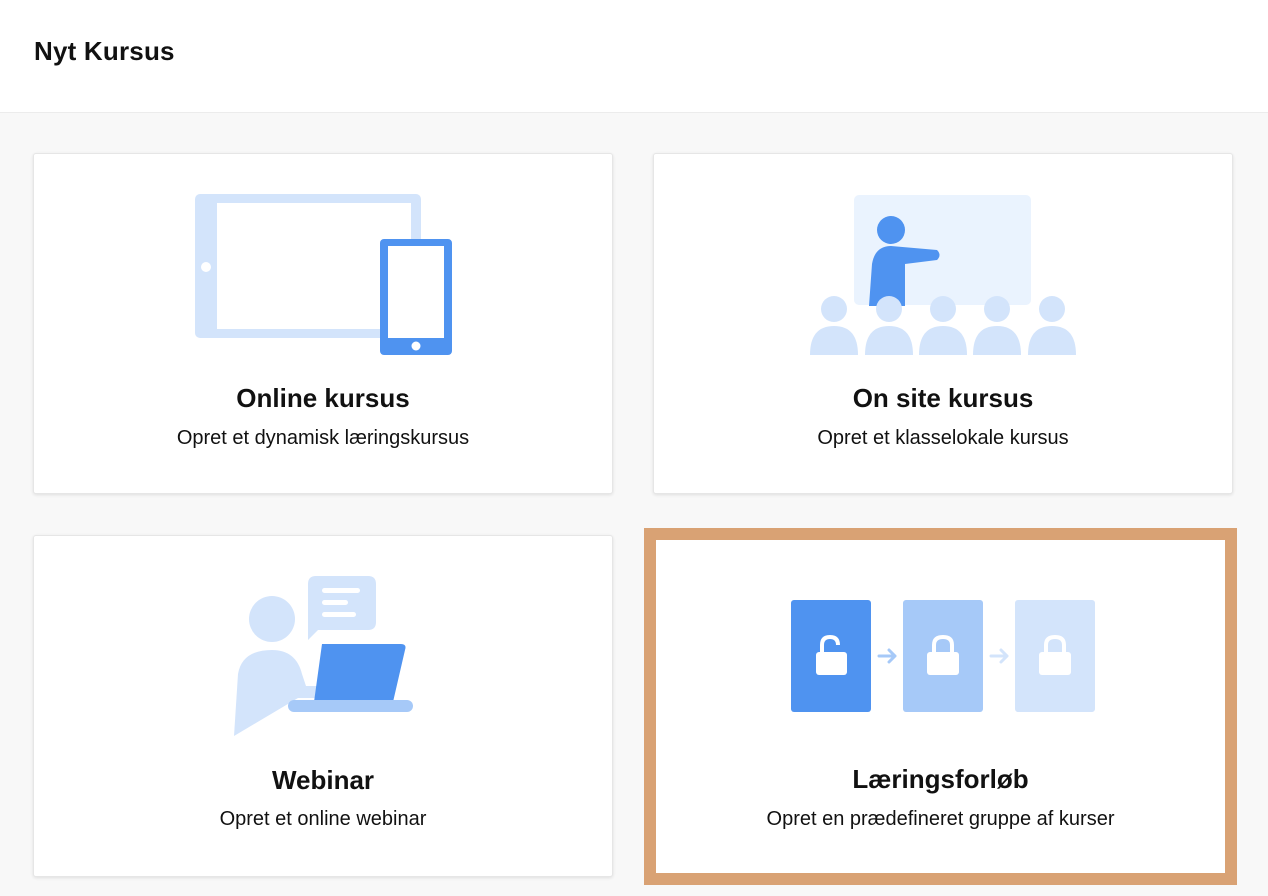 This screenshot has height=896, width=1268. What do you see at coordinates (323, 274) in the screenshot?
I see `devices-icon` at bounding box center [323, 274].